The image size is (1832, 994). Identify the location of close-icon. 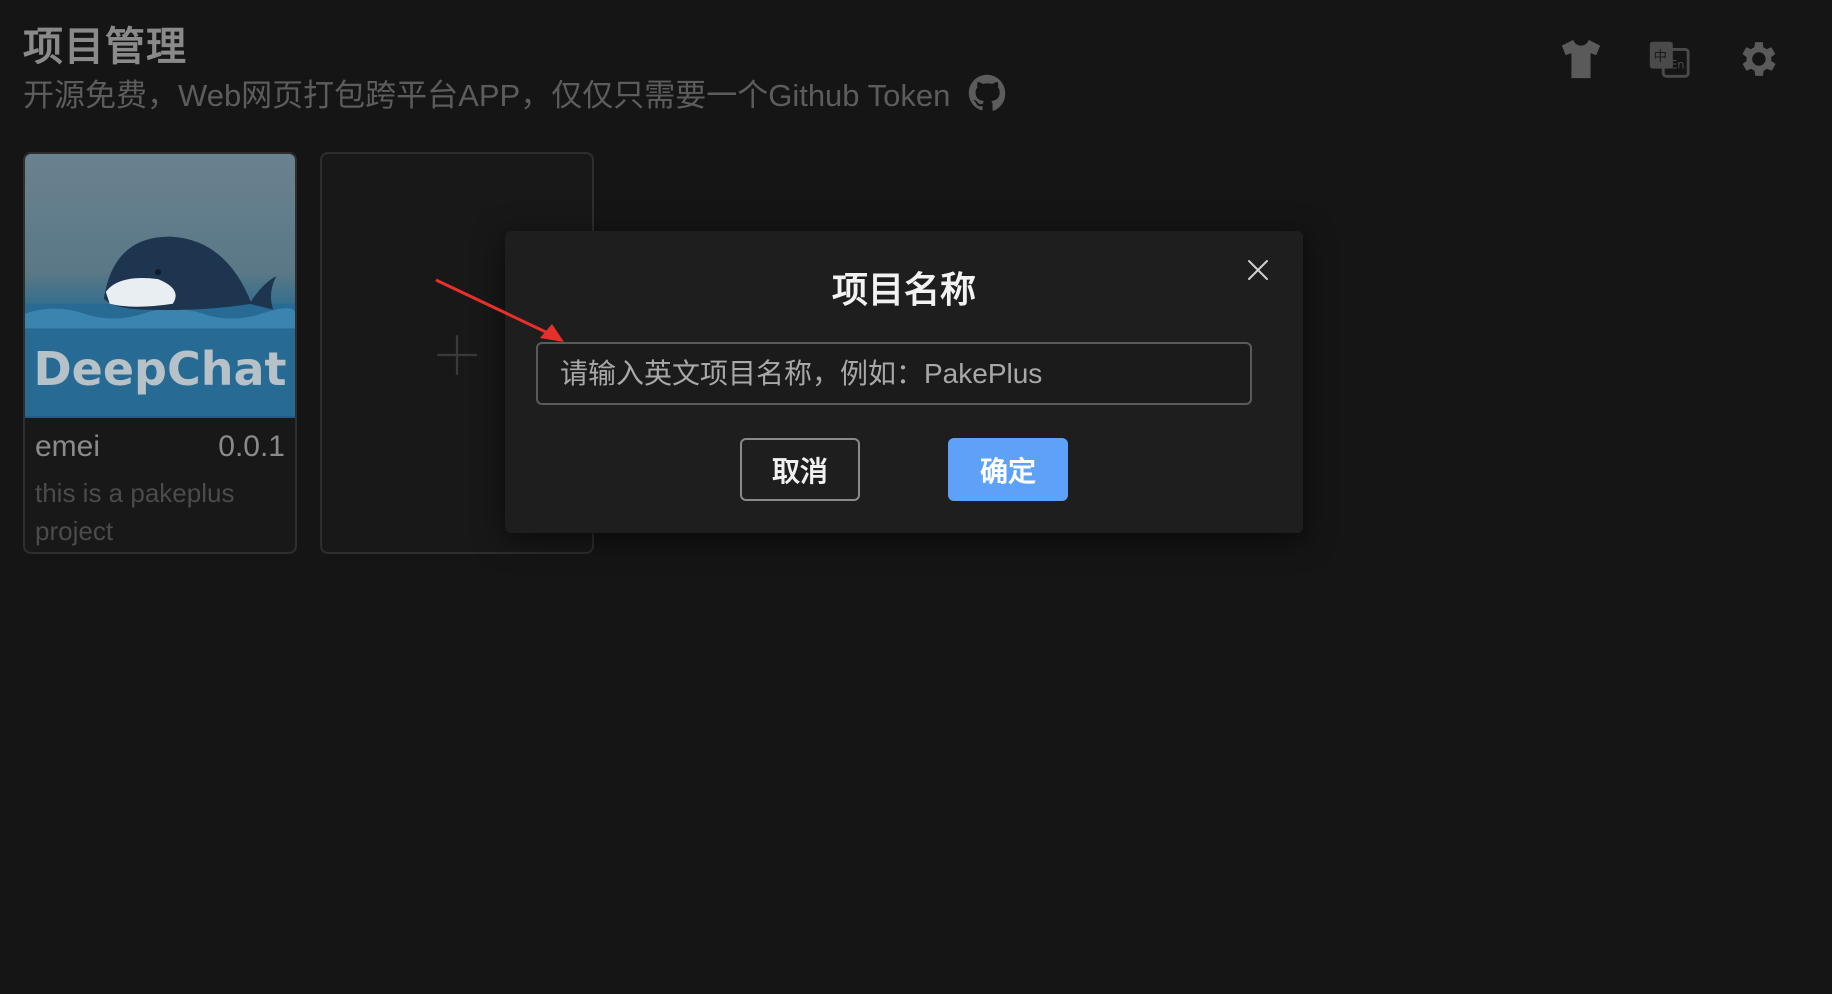
(1258, 270).